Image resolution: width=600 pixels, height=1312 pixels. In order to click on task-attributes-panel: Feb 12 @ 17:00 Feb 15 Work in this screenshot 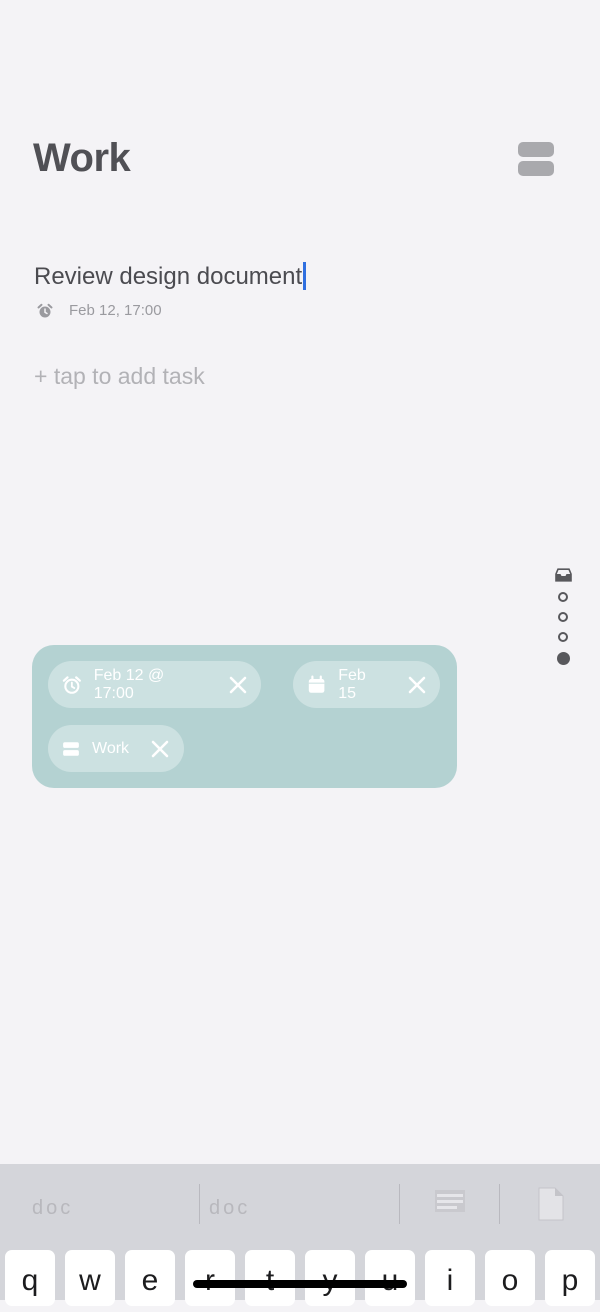, I will do `click(244, 716)`.